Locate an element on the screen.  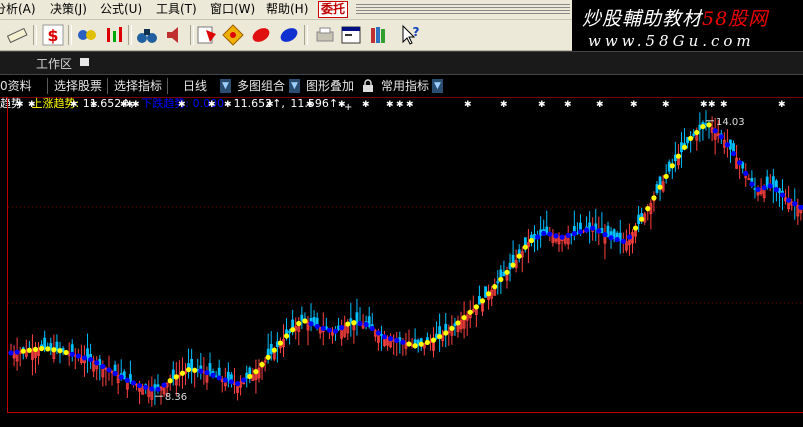
diamond-icon is located at coordinates (233, 35).